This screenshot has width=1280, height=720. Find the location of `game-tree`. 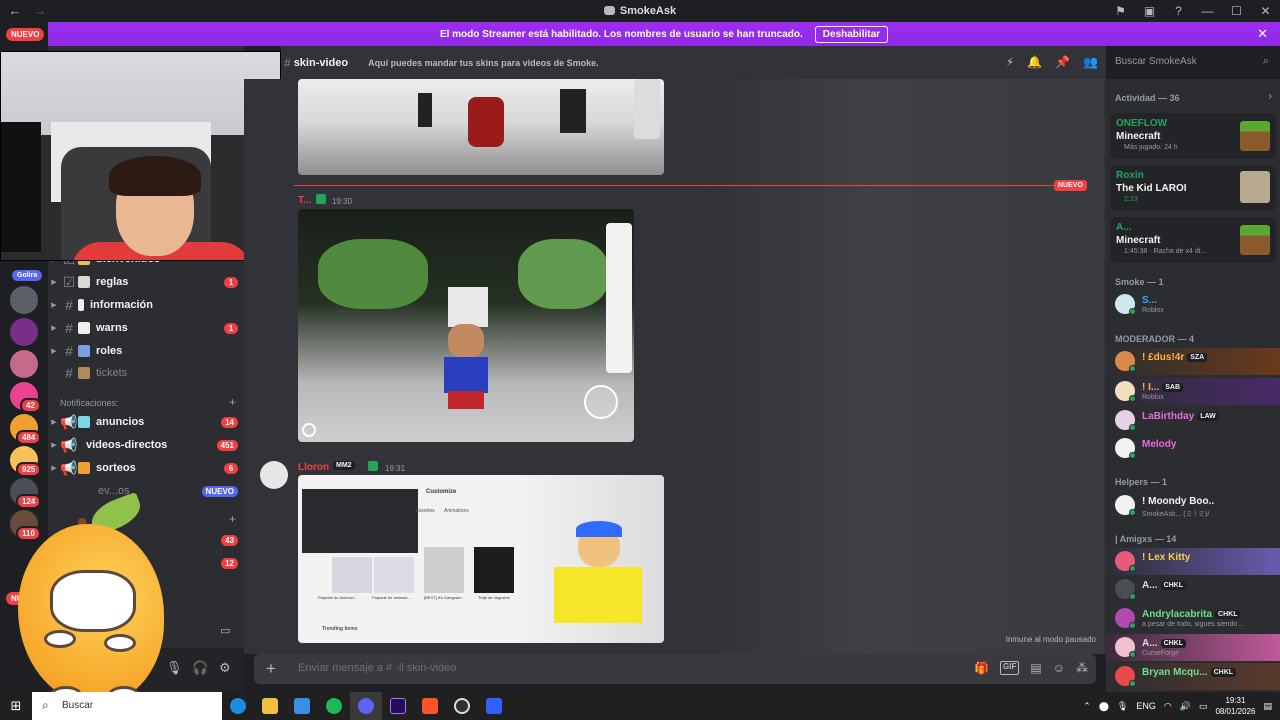

game-tree is located at coordinates (563, 274).